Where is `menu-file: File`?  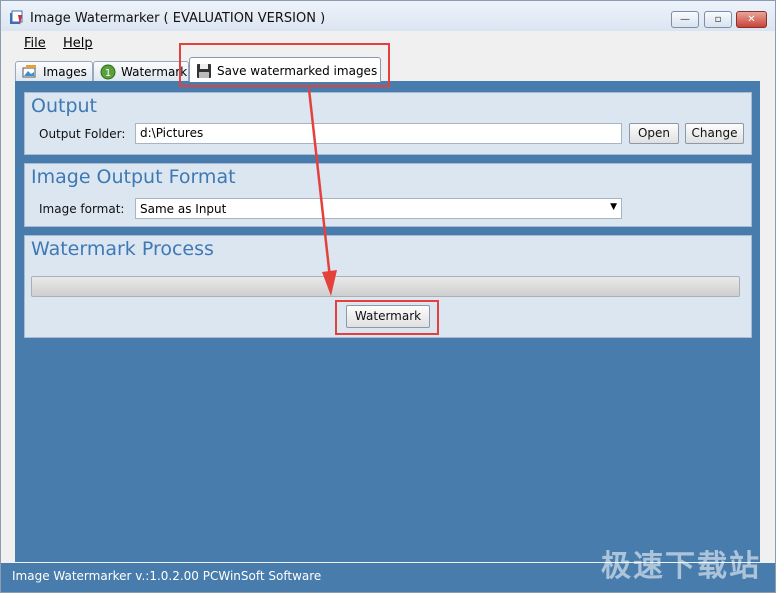
menu-file: File is located at coordinates (35, 43).